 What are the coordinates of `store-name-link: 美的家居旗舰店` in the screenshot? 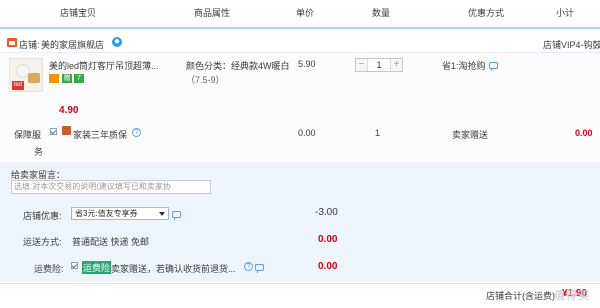 It's located at (72, 44).